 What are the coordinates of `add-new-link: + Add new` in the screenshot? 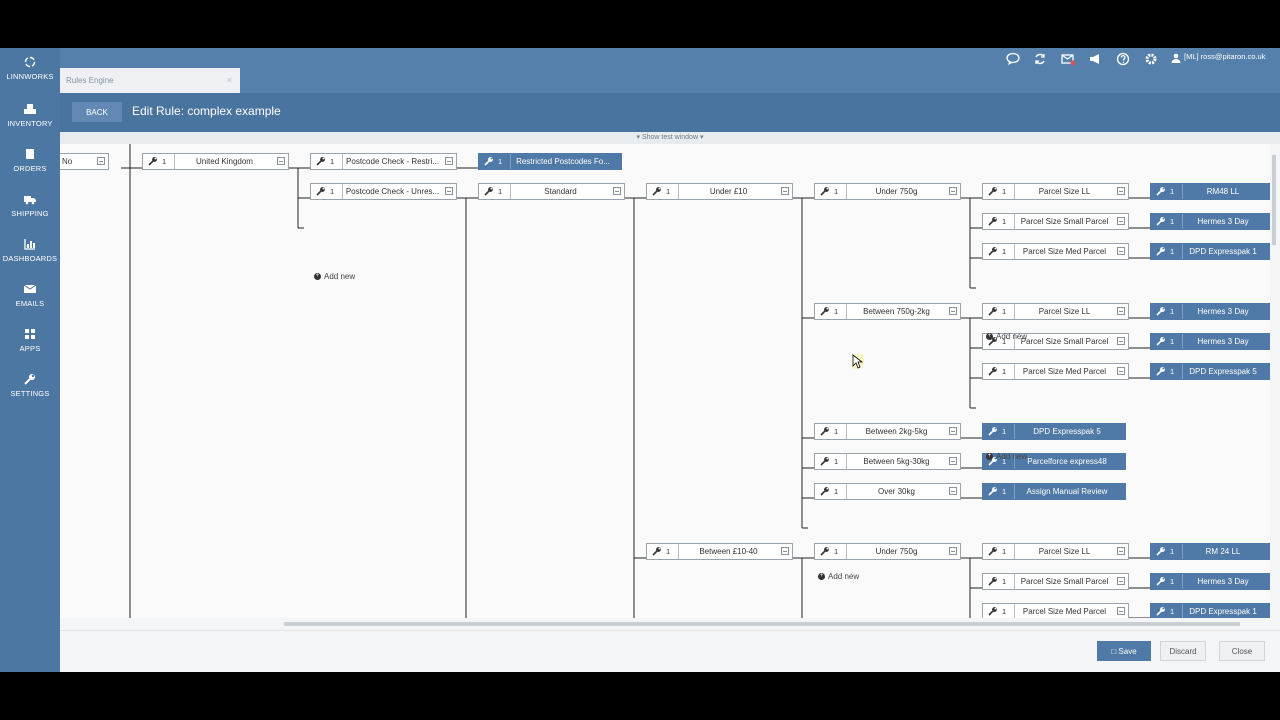 It's located at (334, 276).